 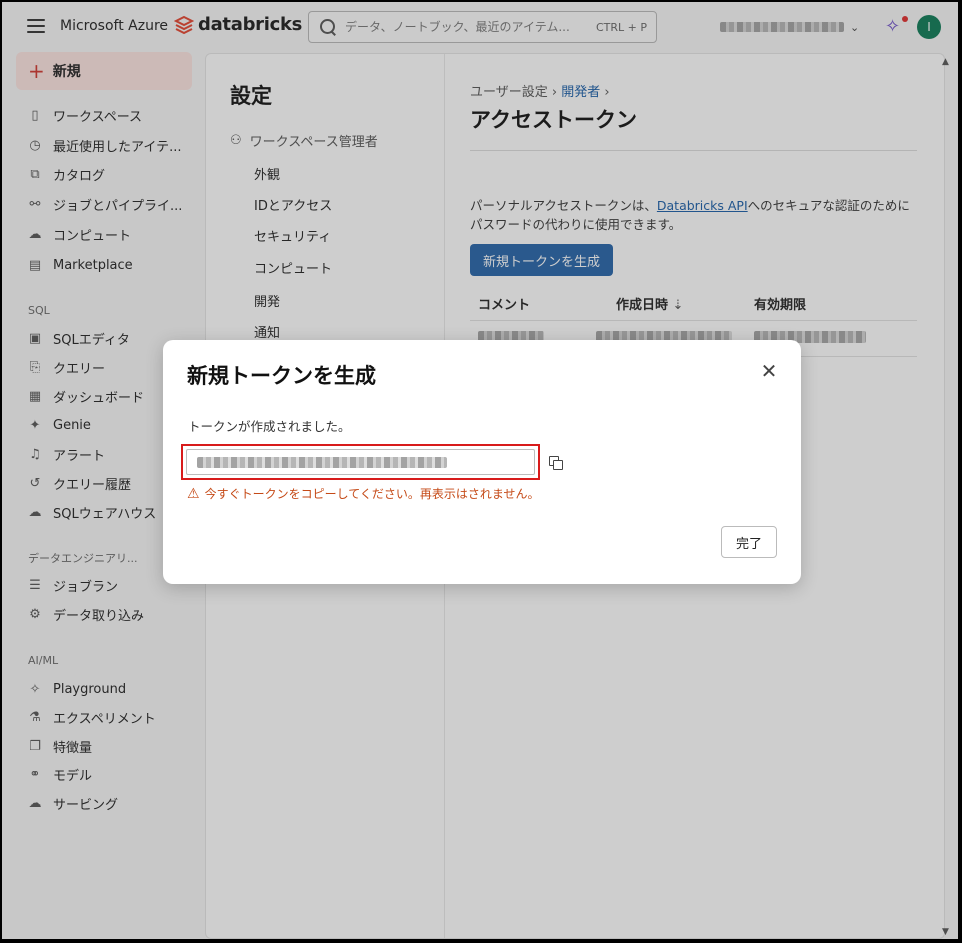 What do you see at coordinates (749, 542) in the screenshot?
I see `done-button: 完了` at bounding box center [749, 542].